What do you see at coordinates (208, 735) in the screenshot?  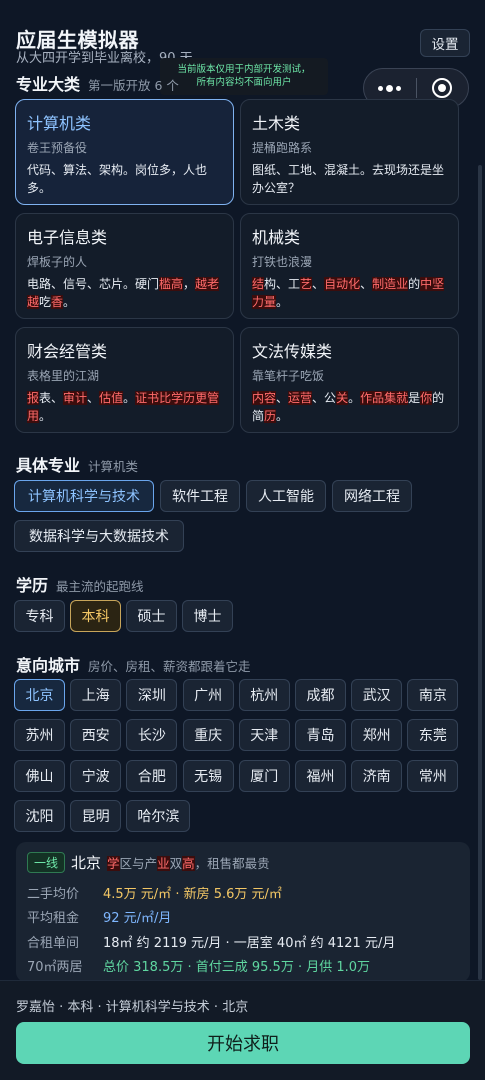 I see `city-chip: 重庆` at bounding box center [208, 735].